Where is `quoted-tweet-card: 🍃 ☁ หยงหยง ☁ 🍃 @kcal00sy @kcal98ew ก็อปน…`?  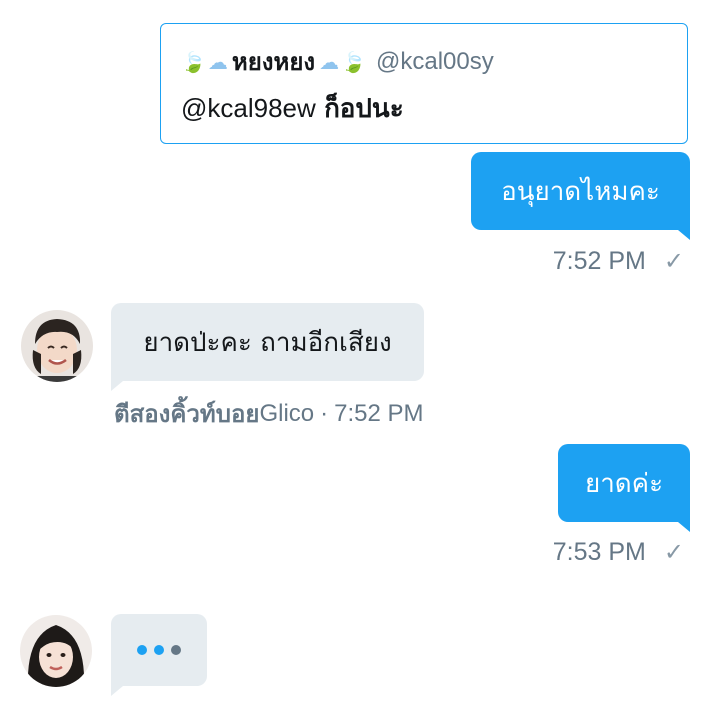 quoted-tweet-card: 🍃 ☁ หยงหยง ☁ 🍃 @kcal00sy @kcal98ew ก็อปน… is located at coordinates (424, 83).